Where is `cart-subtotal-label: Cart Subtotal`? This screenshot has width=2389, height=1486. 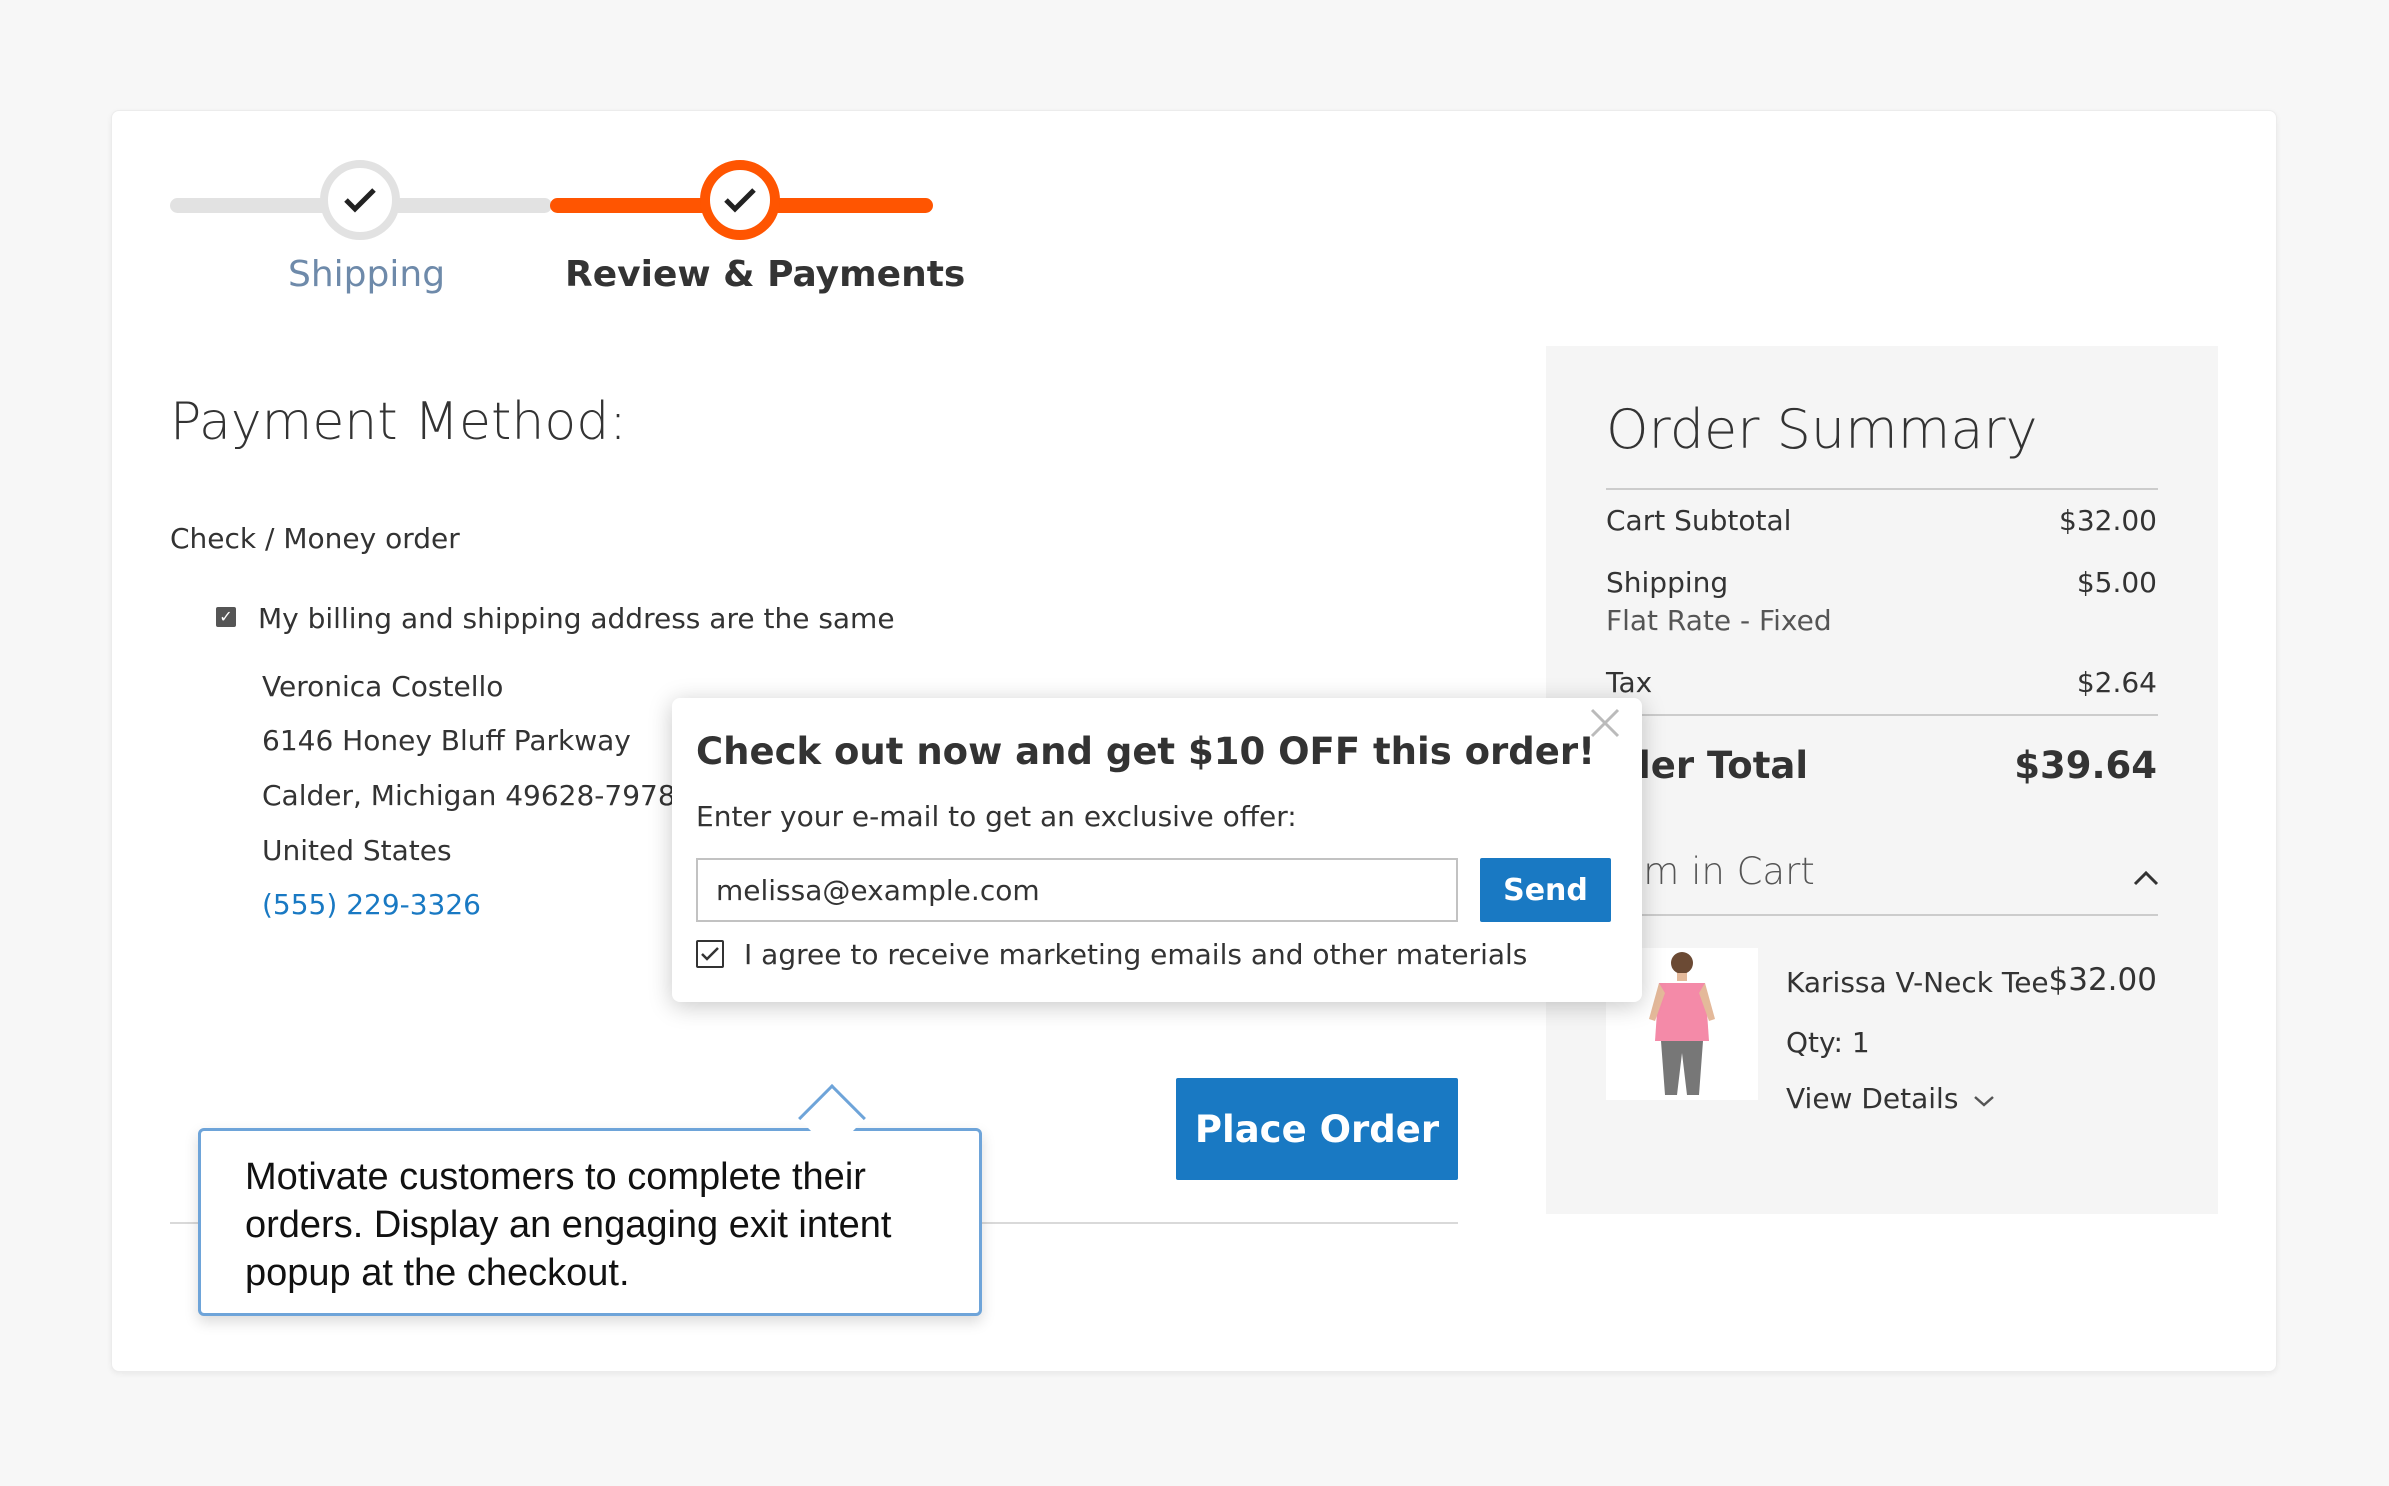 cart-subtotal-label: Cart Subtotal is located at coordinates (1699, 520).